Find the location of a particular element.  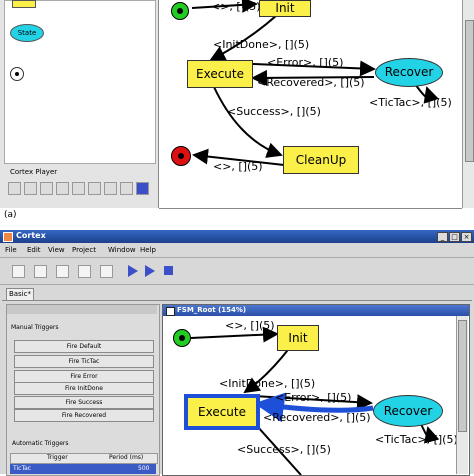

settings-icon is located at coordinates (106, 271).